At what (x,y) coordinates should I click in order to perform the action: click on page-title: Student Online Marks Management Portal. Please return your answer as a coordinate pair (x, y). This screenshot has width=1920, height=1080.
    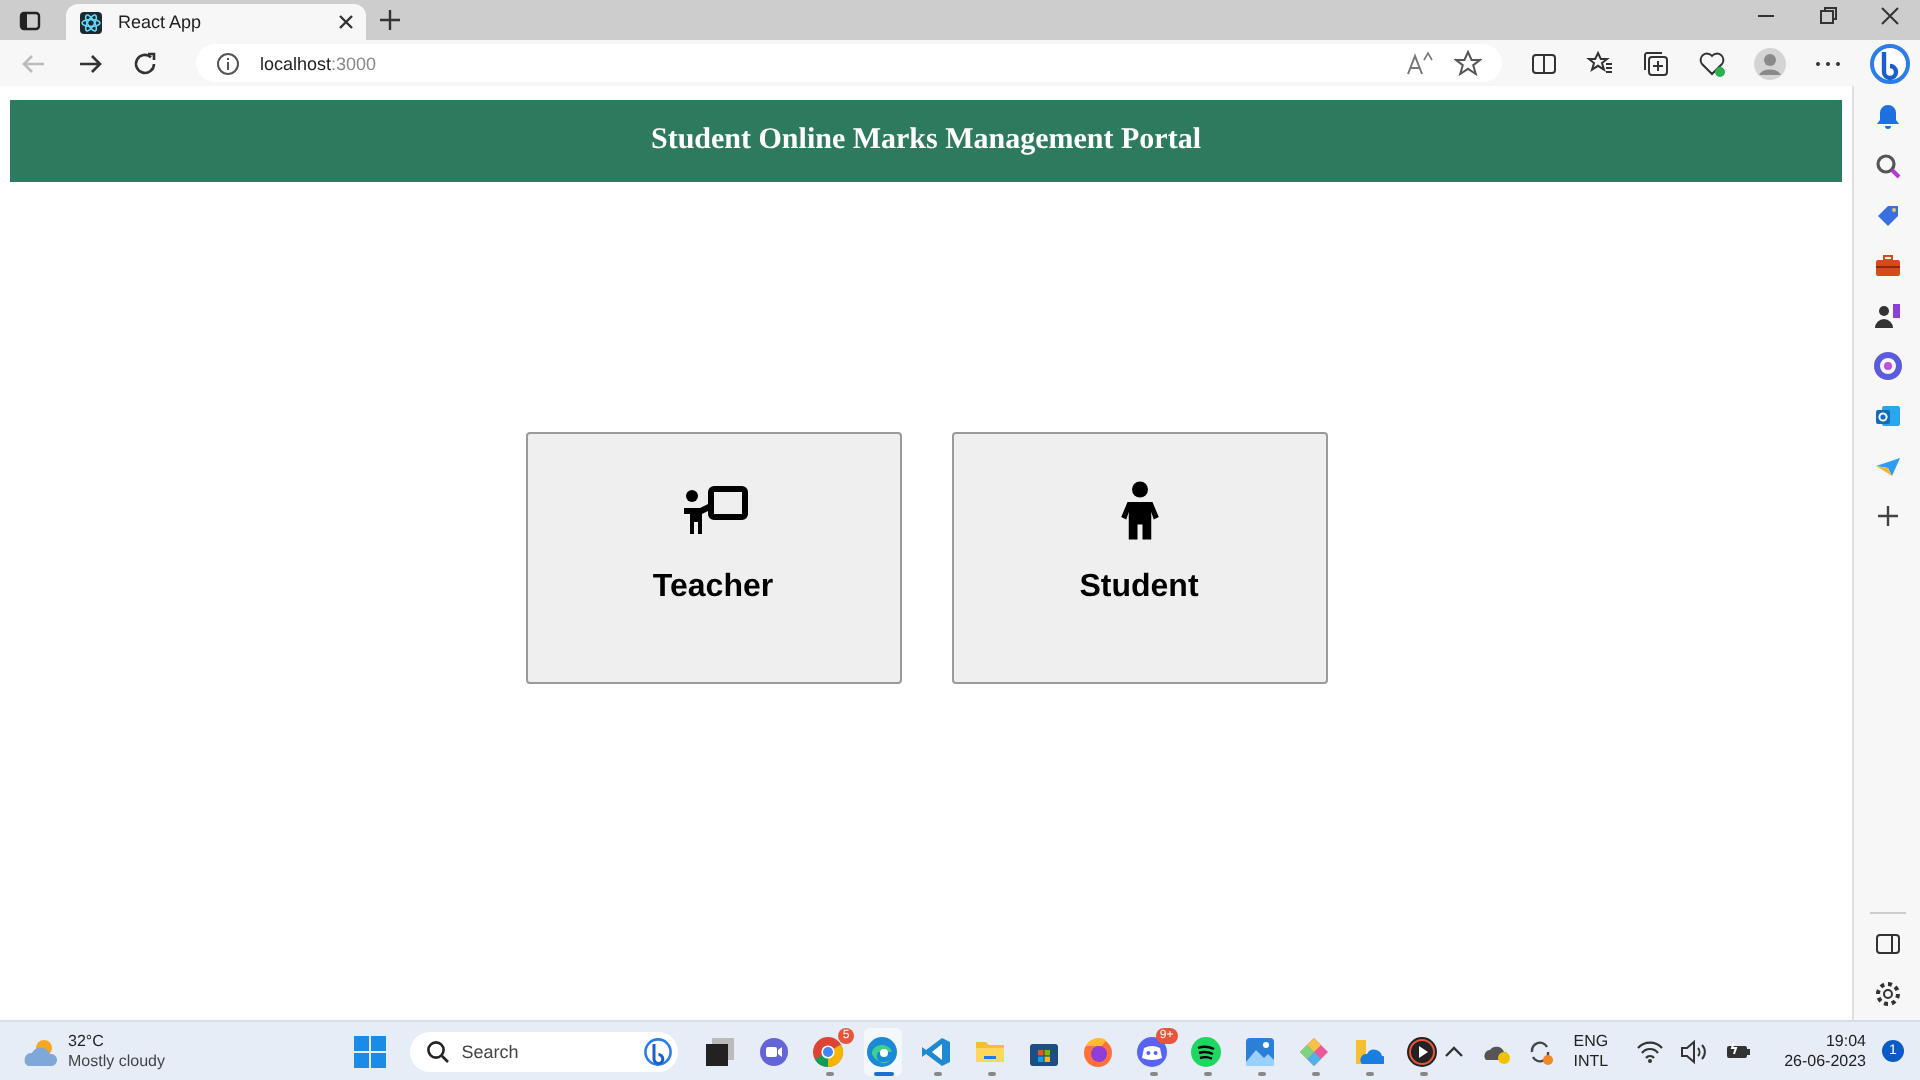
    Looking at the image, I should click on (926, 141).